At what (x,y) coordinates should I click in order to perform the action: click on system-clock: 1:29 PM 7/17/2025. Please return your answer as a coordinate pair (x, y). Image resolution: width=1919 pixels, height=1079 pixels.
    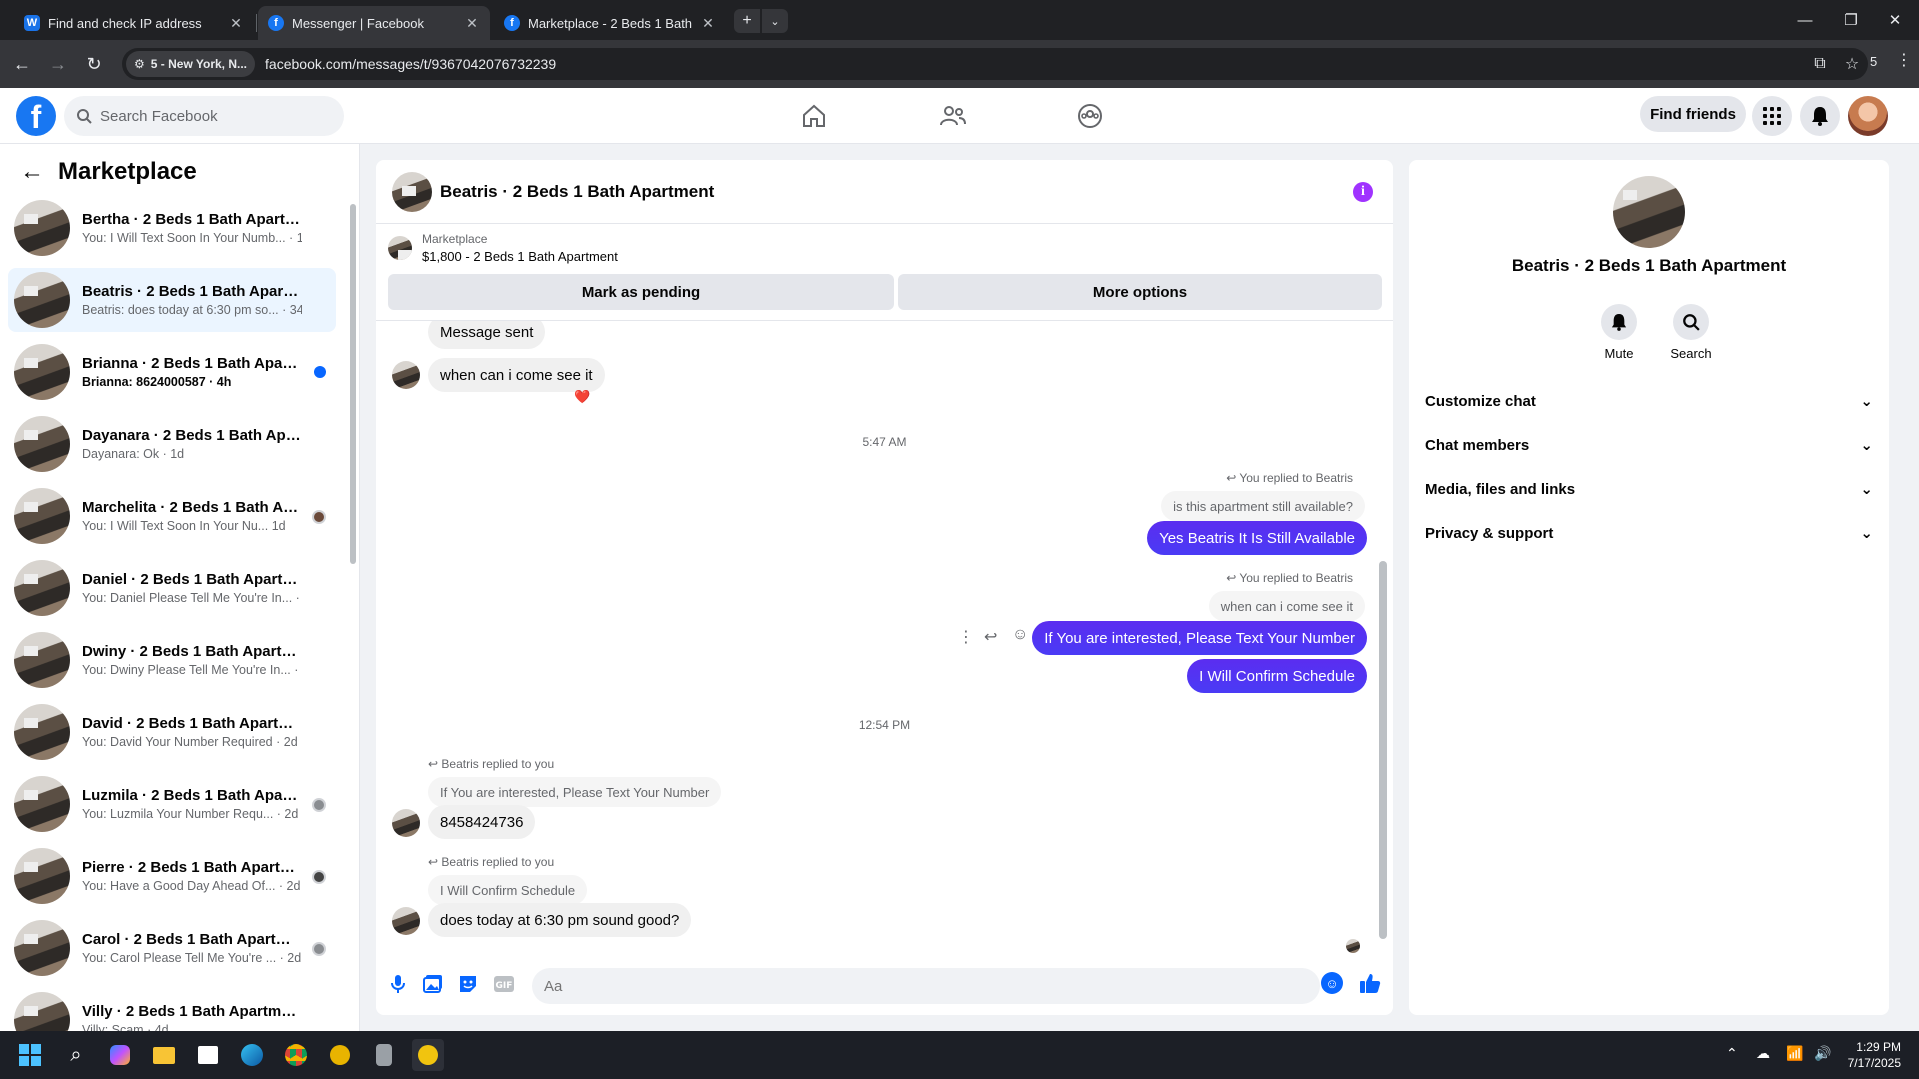
    Looking at the image, I should click on (1874, 1055).